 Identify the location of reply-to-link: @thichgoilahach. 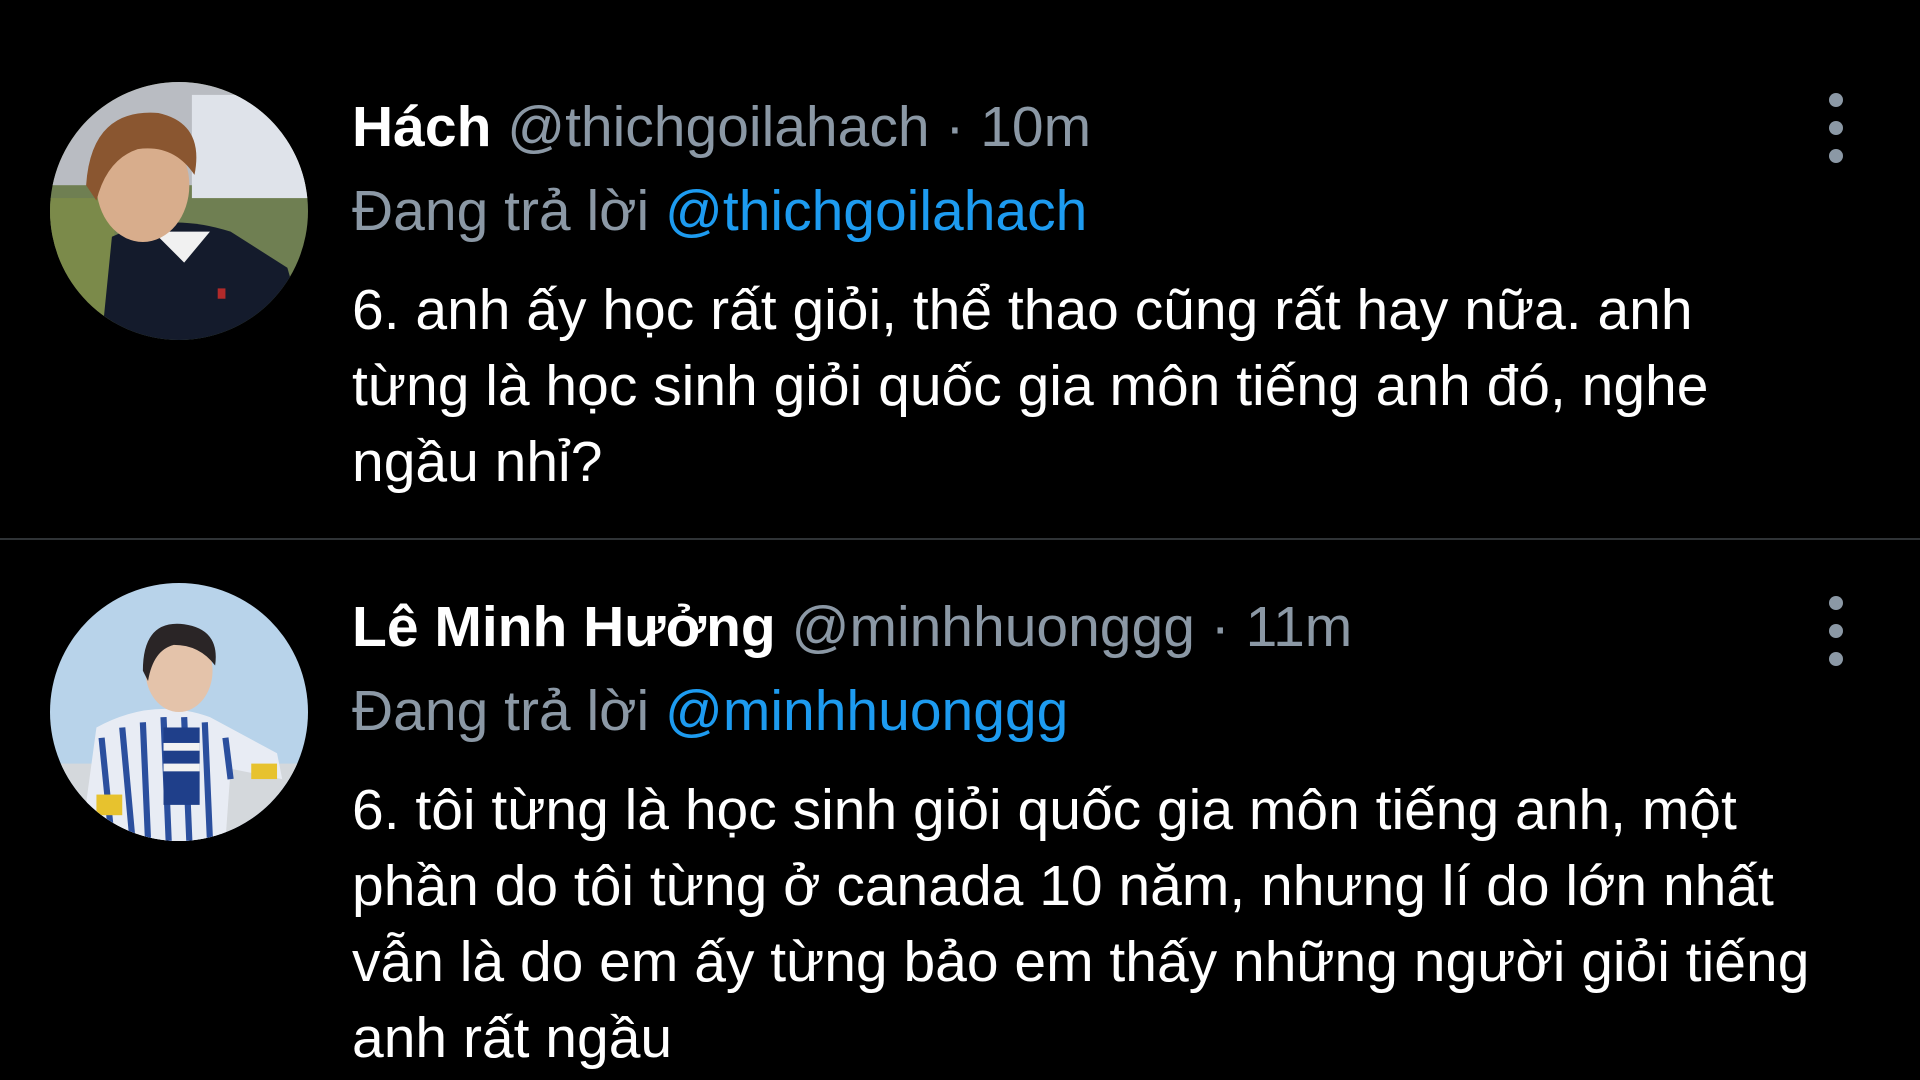
(876, 211).